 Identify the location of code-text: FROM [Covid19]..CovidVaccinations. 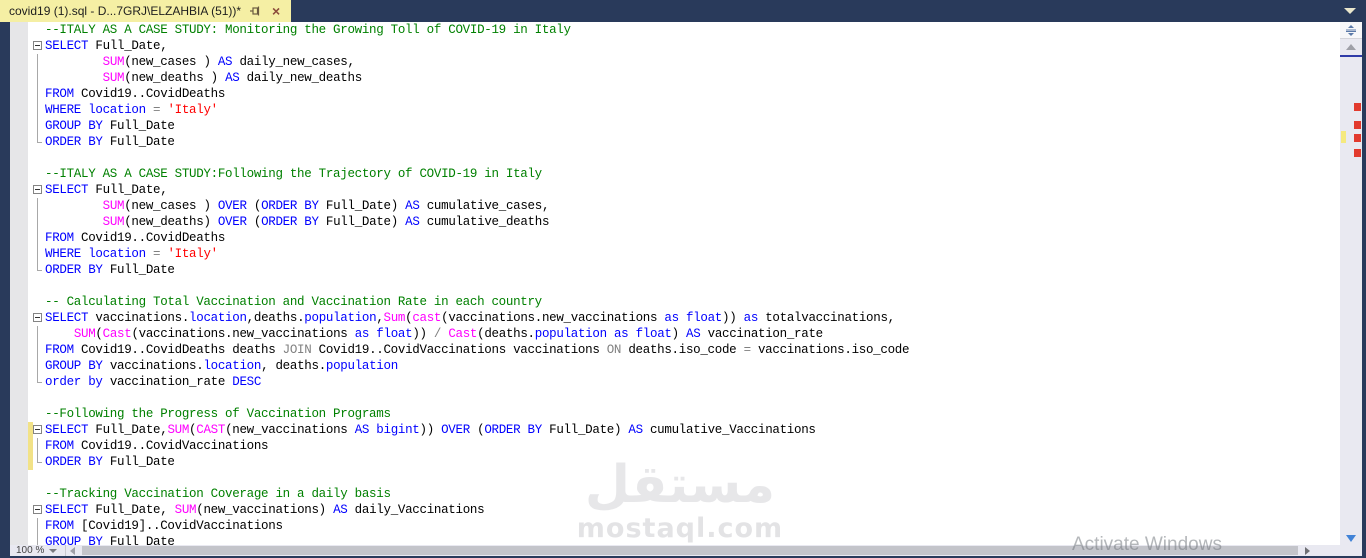
(164, 526).